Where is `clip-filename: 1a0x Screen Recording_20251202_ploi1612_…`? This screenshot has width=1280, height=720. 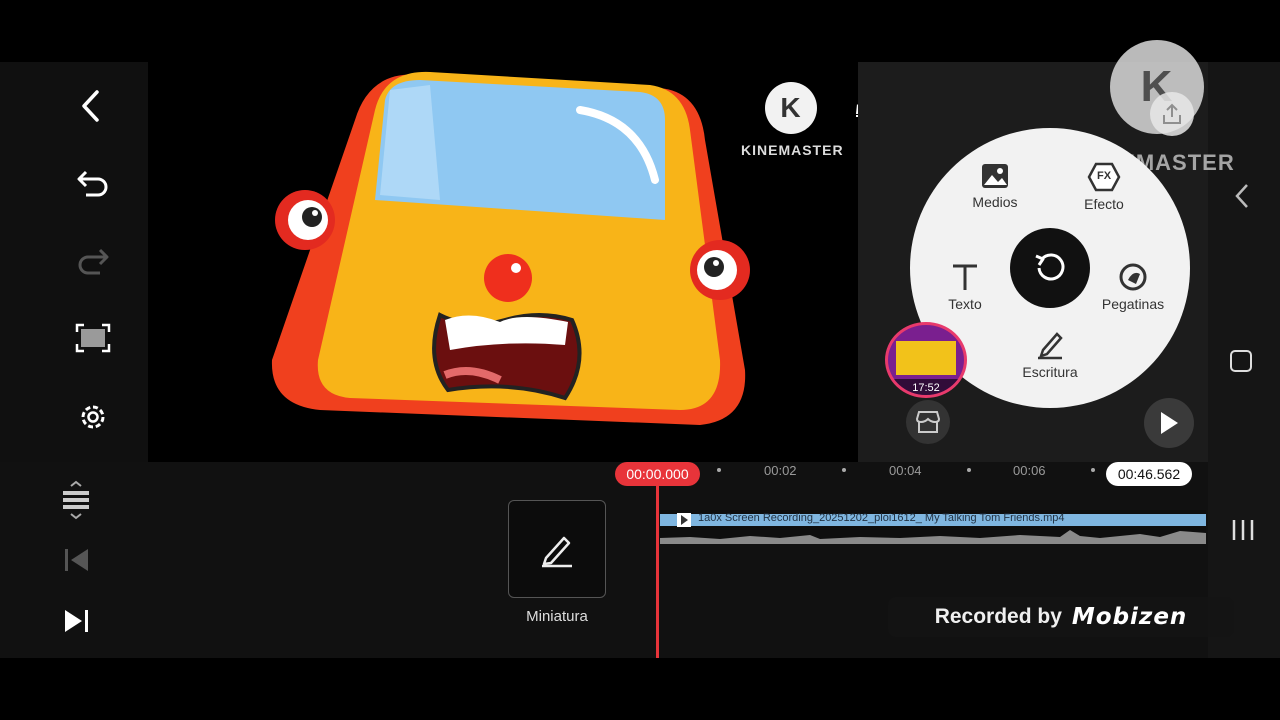
clip-filename: 1a0x Screen Recording_20251202_ploi1612_… is located at coordinates (881, 518).